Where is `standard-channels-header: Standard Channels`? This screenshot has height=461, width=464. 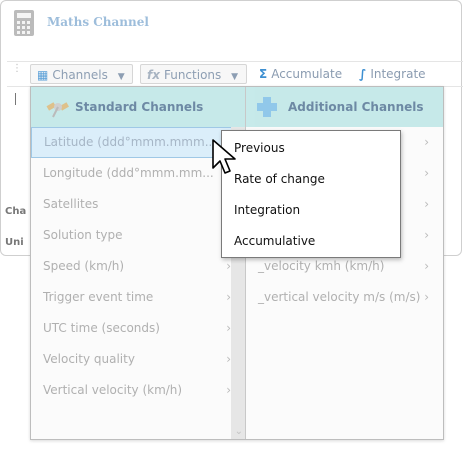 standard-channels-header: Standard Channels is located at coordinates (138, 107).